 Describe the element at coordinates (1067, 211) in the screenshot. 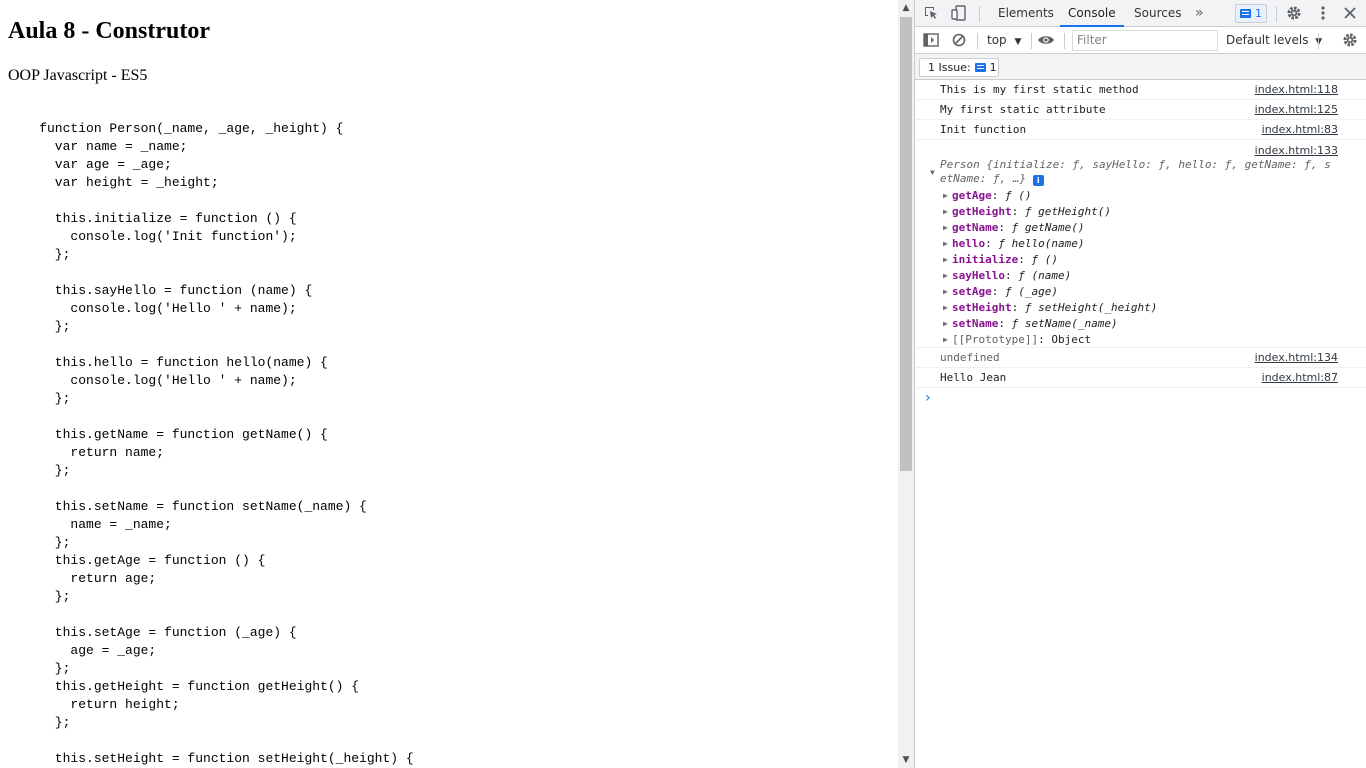

I see `property-value: ƒ getHeight()` at that location.